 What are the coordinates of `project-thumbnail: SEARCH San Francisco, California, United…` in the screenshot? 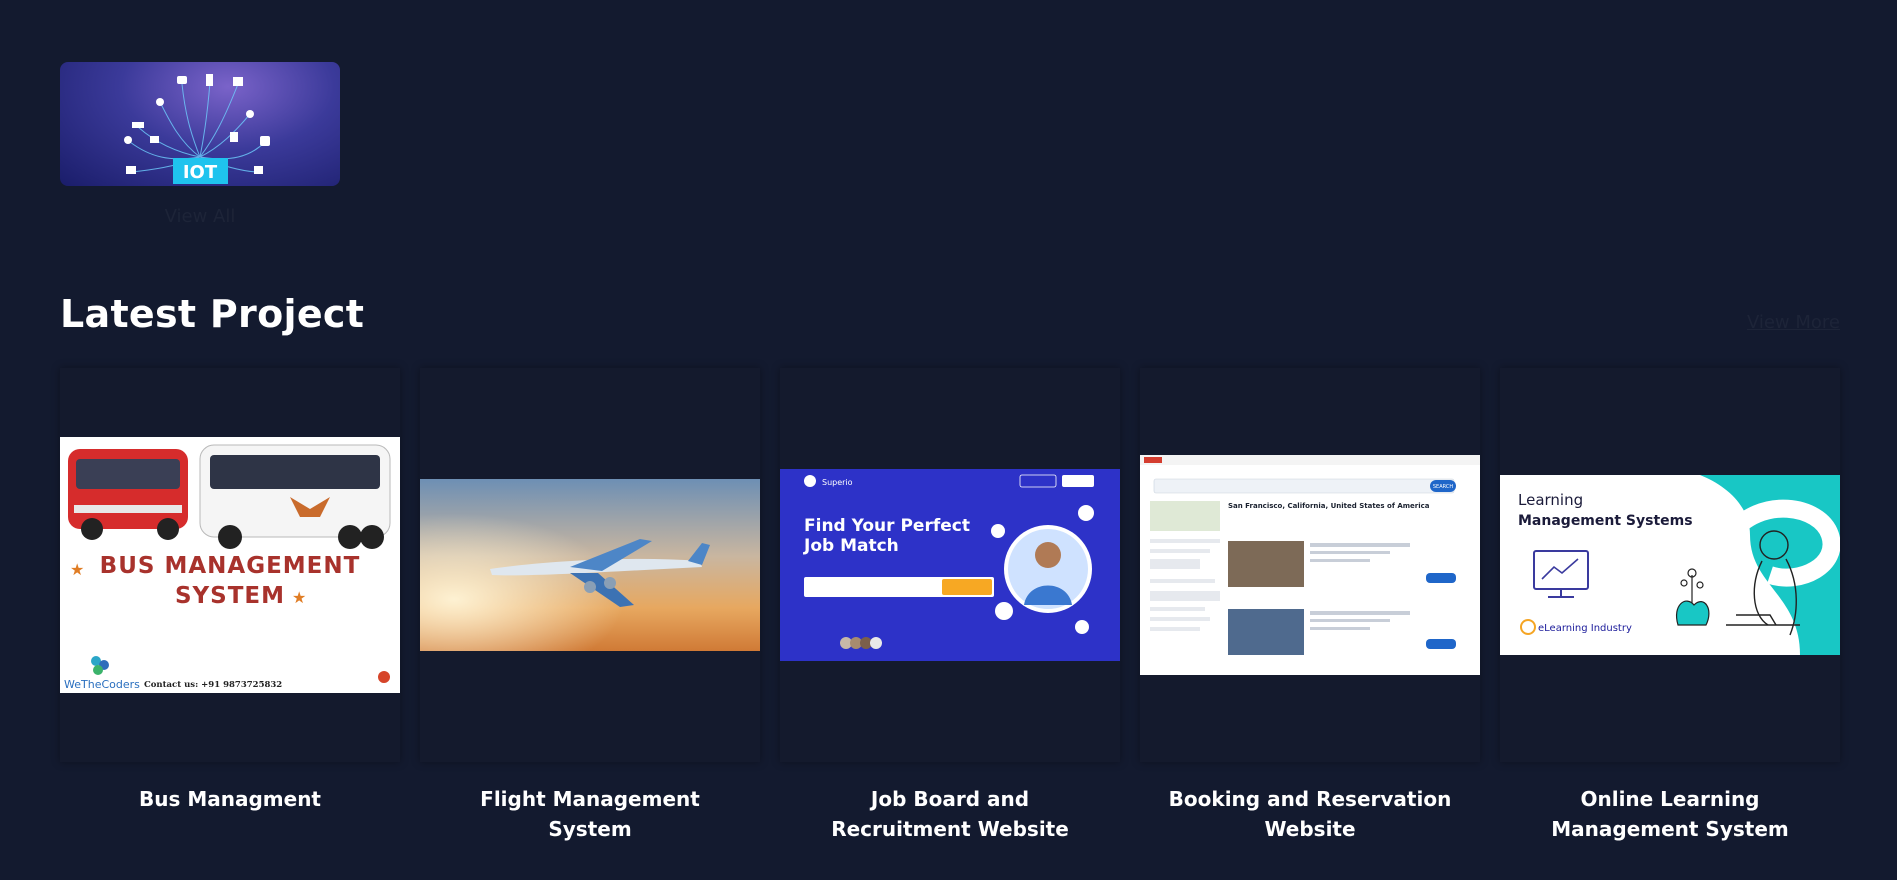 It's located at (1310, 565).